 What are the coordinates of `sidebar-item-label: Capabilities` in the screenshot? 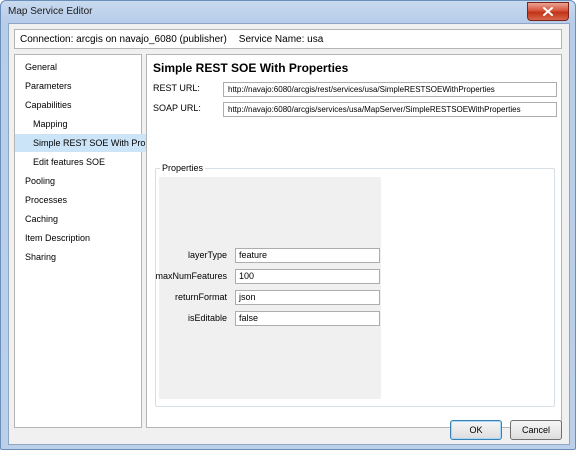 It's located at (48, 105).